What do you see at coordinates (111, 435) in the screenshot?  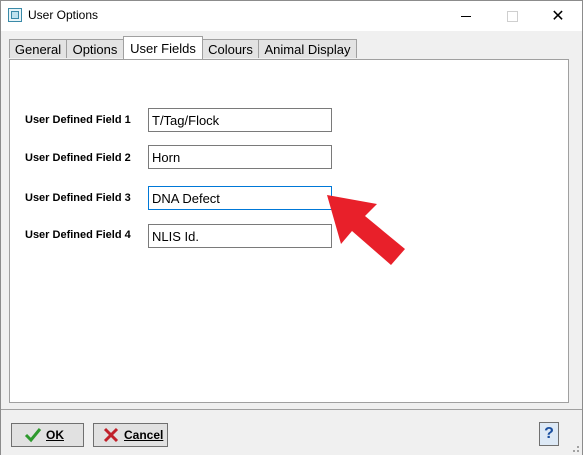 I see `x-icon` at bounding box center [111, 435].